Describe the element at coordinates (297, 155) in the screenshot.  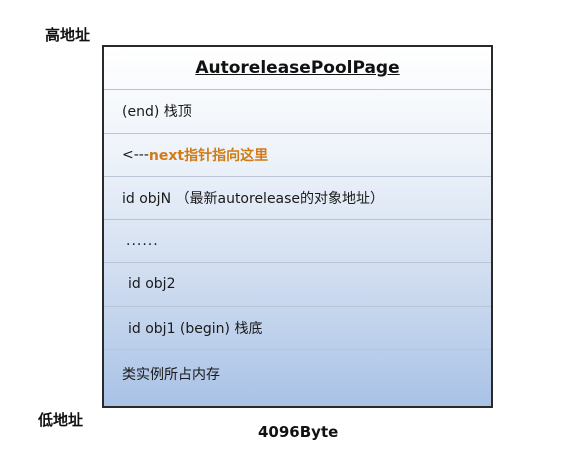
I see `next-pointer-row: <--- next指针指向这里` at that location.